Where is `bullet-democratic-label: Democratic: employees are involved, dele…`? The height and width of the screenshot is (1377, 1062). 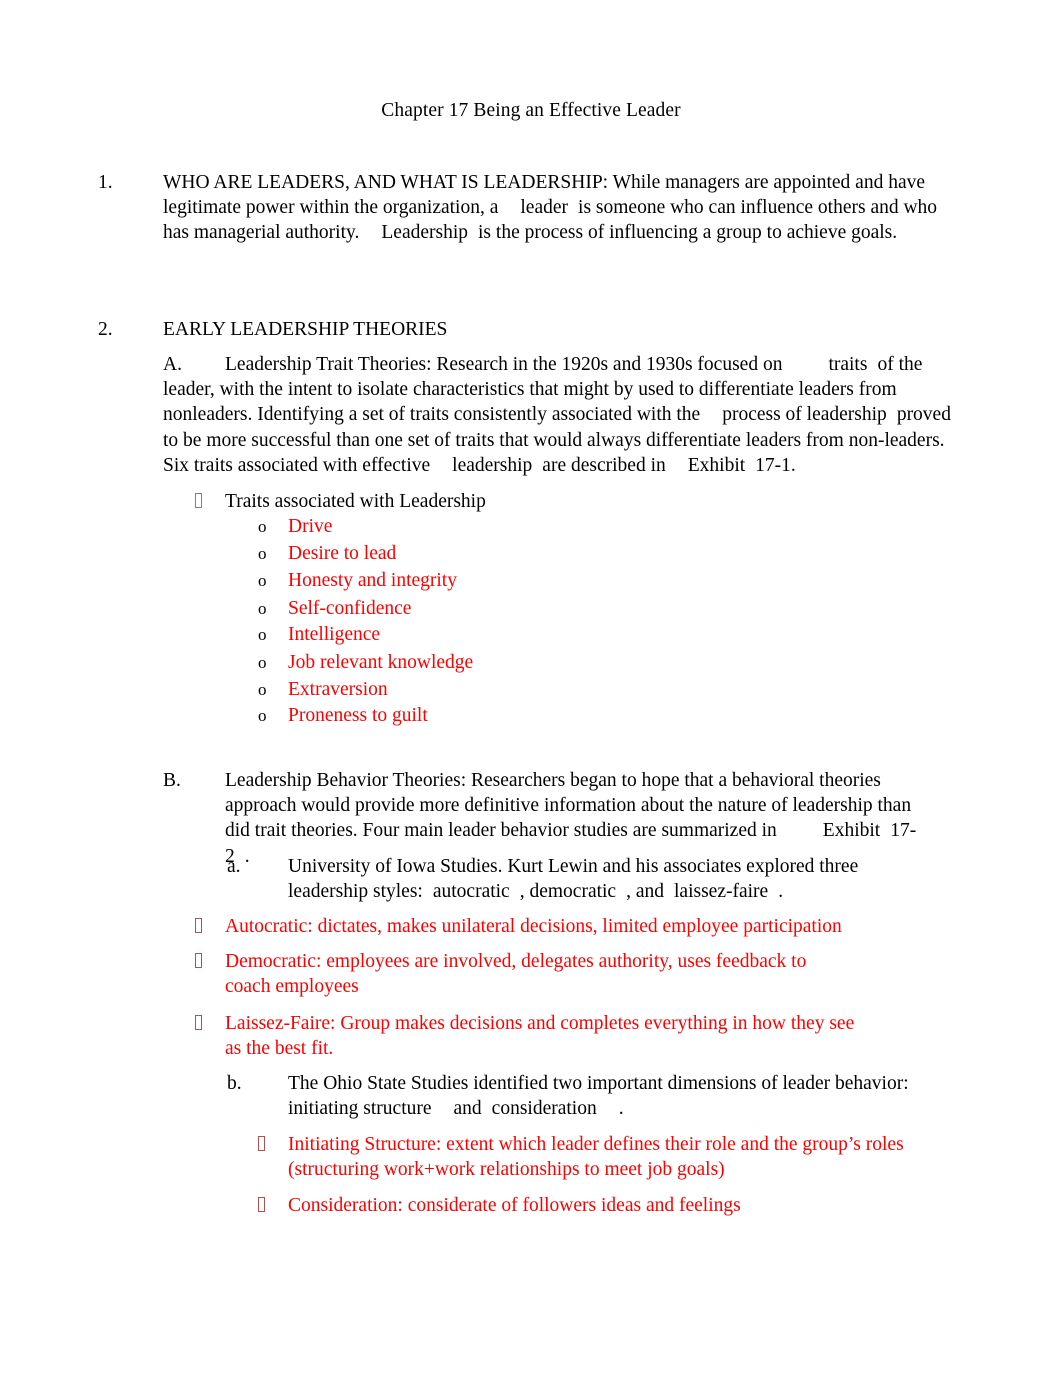 bullet-democratic-label: Democratic: employees are involved, dele… is located at coordinates (516, 974).